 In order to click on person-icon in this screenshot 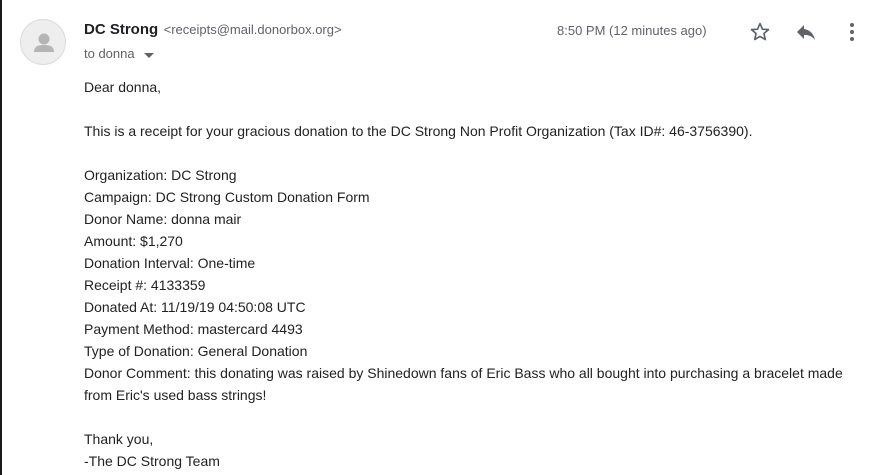, I will do `click(44, 42)`.